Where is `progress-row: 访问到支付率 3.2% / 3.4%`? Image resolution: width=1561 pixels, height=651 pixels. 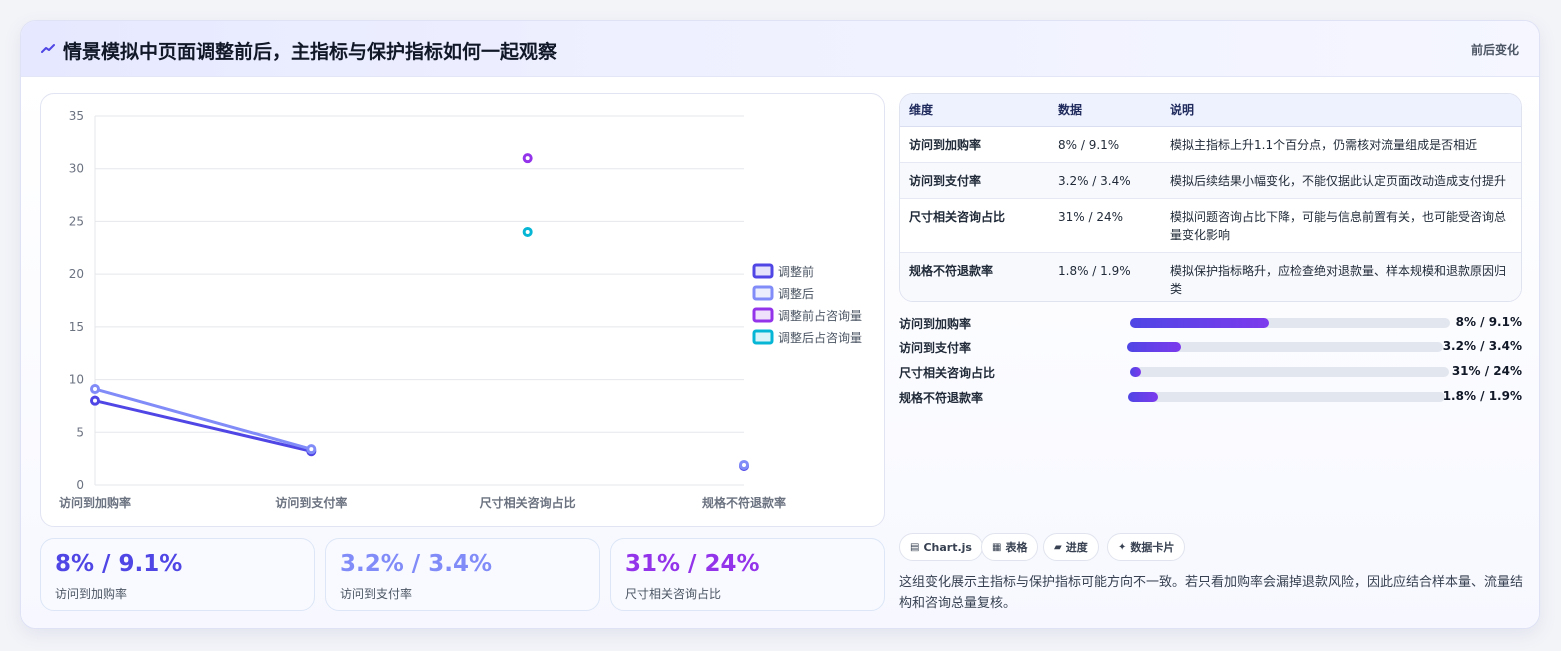
progress-row: 访问到支付率 3.2% / 3.4% is located at coordinates (1210, 347).